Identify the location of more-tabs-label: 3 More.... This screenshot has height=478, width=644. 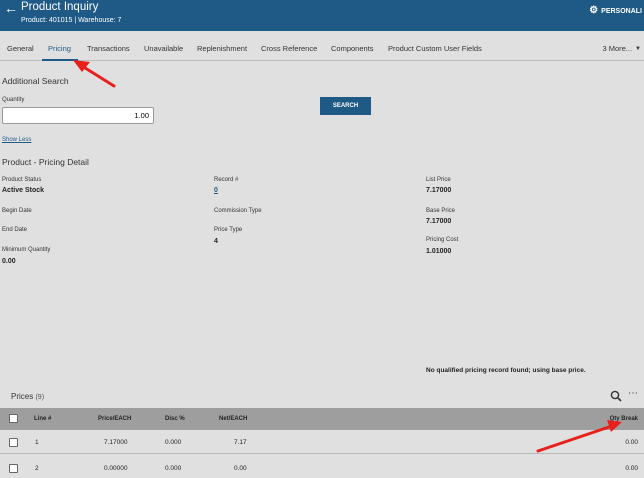
(617, 48).